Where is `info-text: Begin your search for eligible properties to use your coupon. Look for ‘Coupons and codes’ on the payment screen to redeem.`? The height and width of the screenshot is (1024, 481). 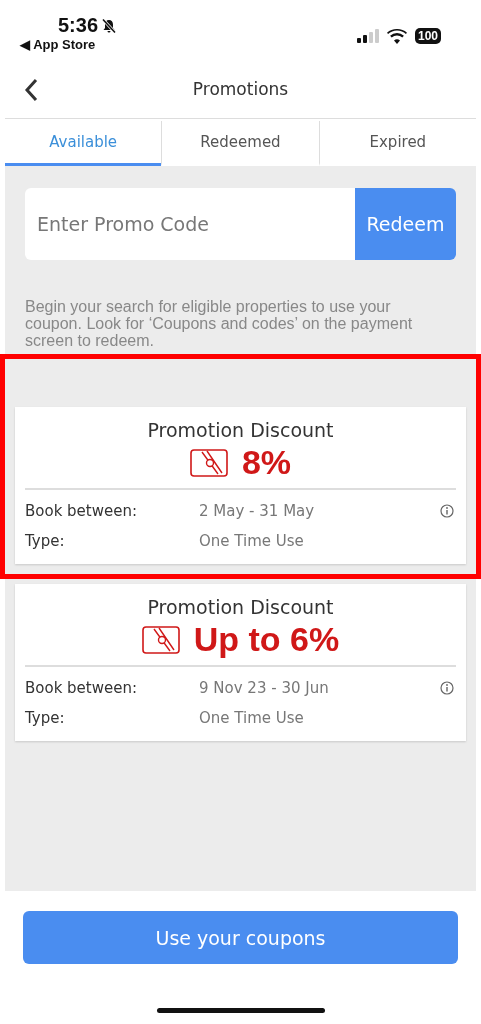 info-text: Begin your search for eligible properties to use your coupon. Look for ‘Coupons and codes’ on the payment screen to redeem. is located at coordinates (219, 323).